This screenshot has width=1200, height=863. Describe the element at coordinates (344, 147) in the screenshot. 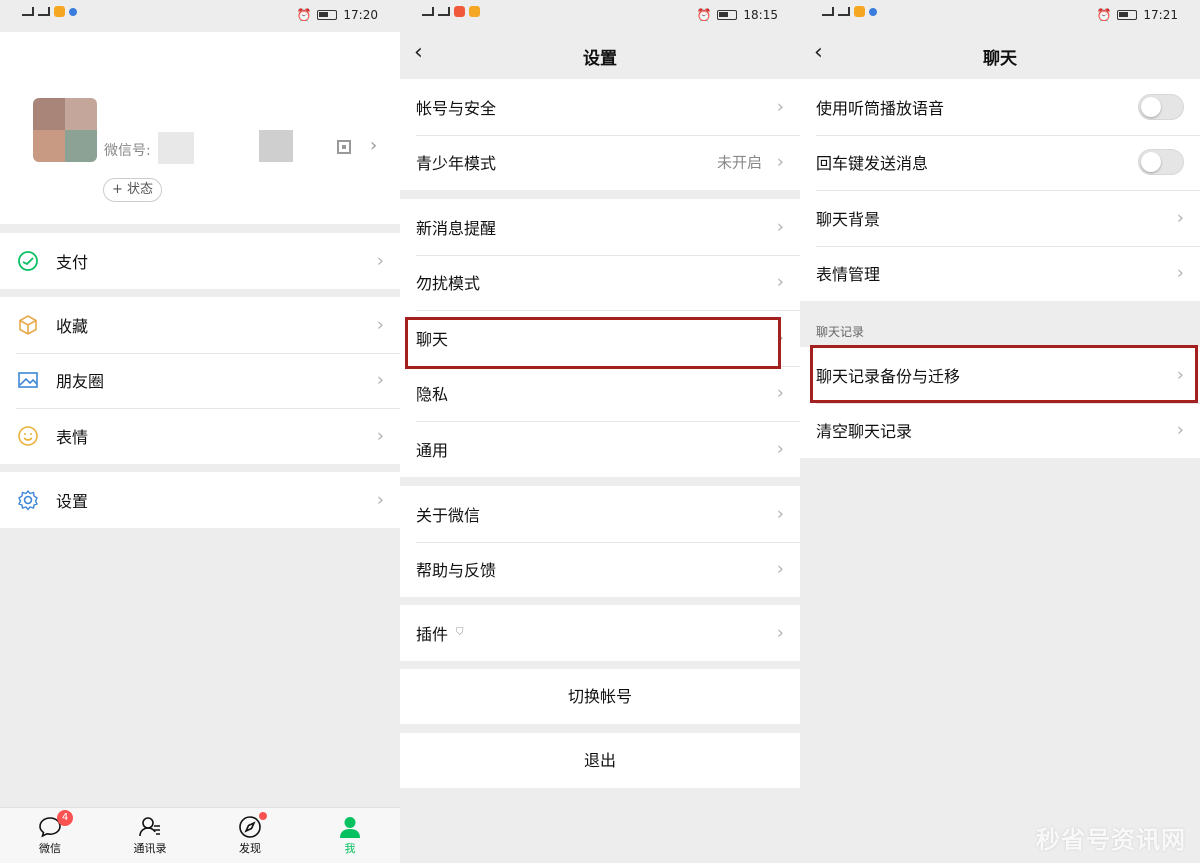

I see `qr-code-icon` at that location.